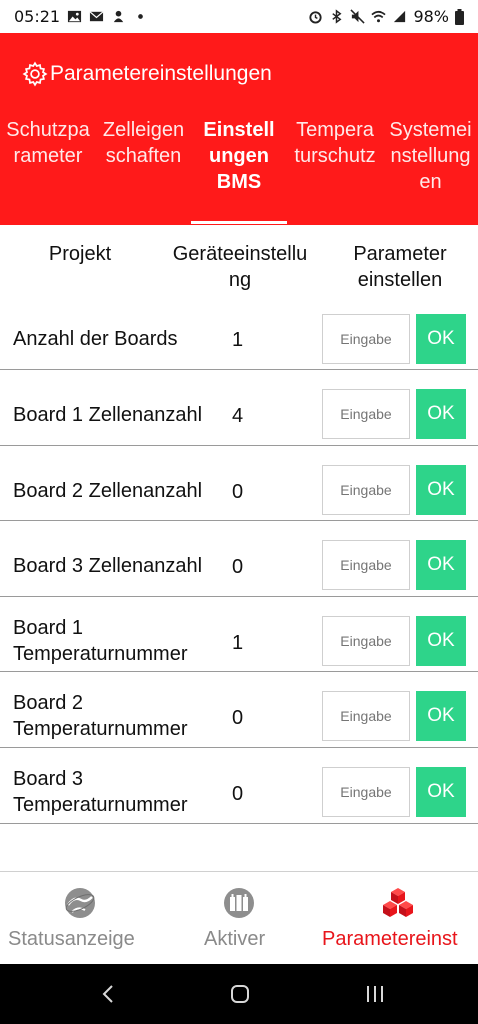 The image size is (478, 1024). I want to click on tab-einstellungen-bms: Einstell ungen BMS, so click(239, 156).